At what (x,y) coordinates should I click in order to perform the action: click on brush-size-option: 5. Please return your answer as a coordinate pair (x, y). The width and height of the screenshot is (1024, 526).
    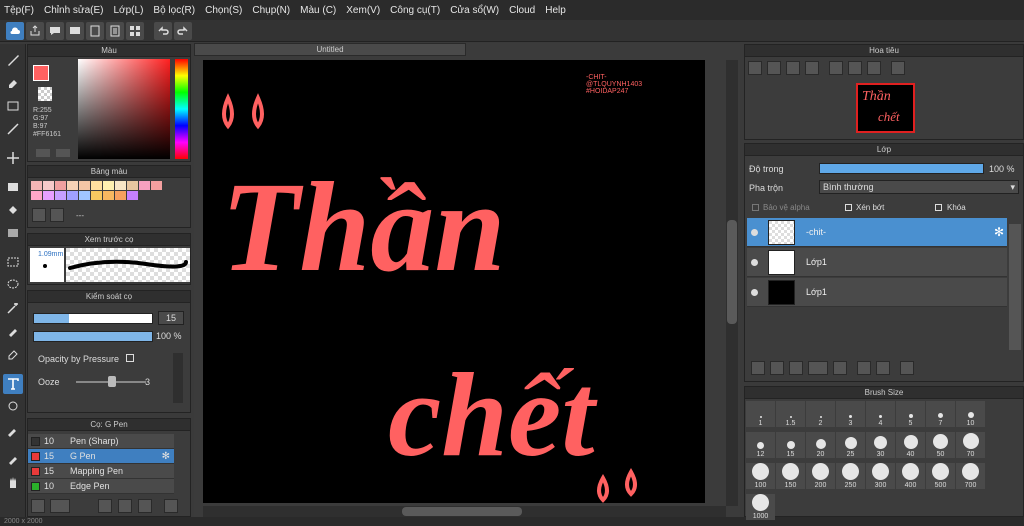
    Looking at the image, I should click on (910, 414).